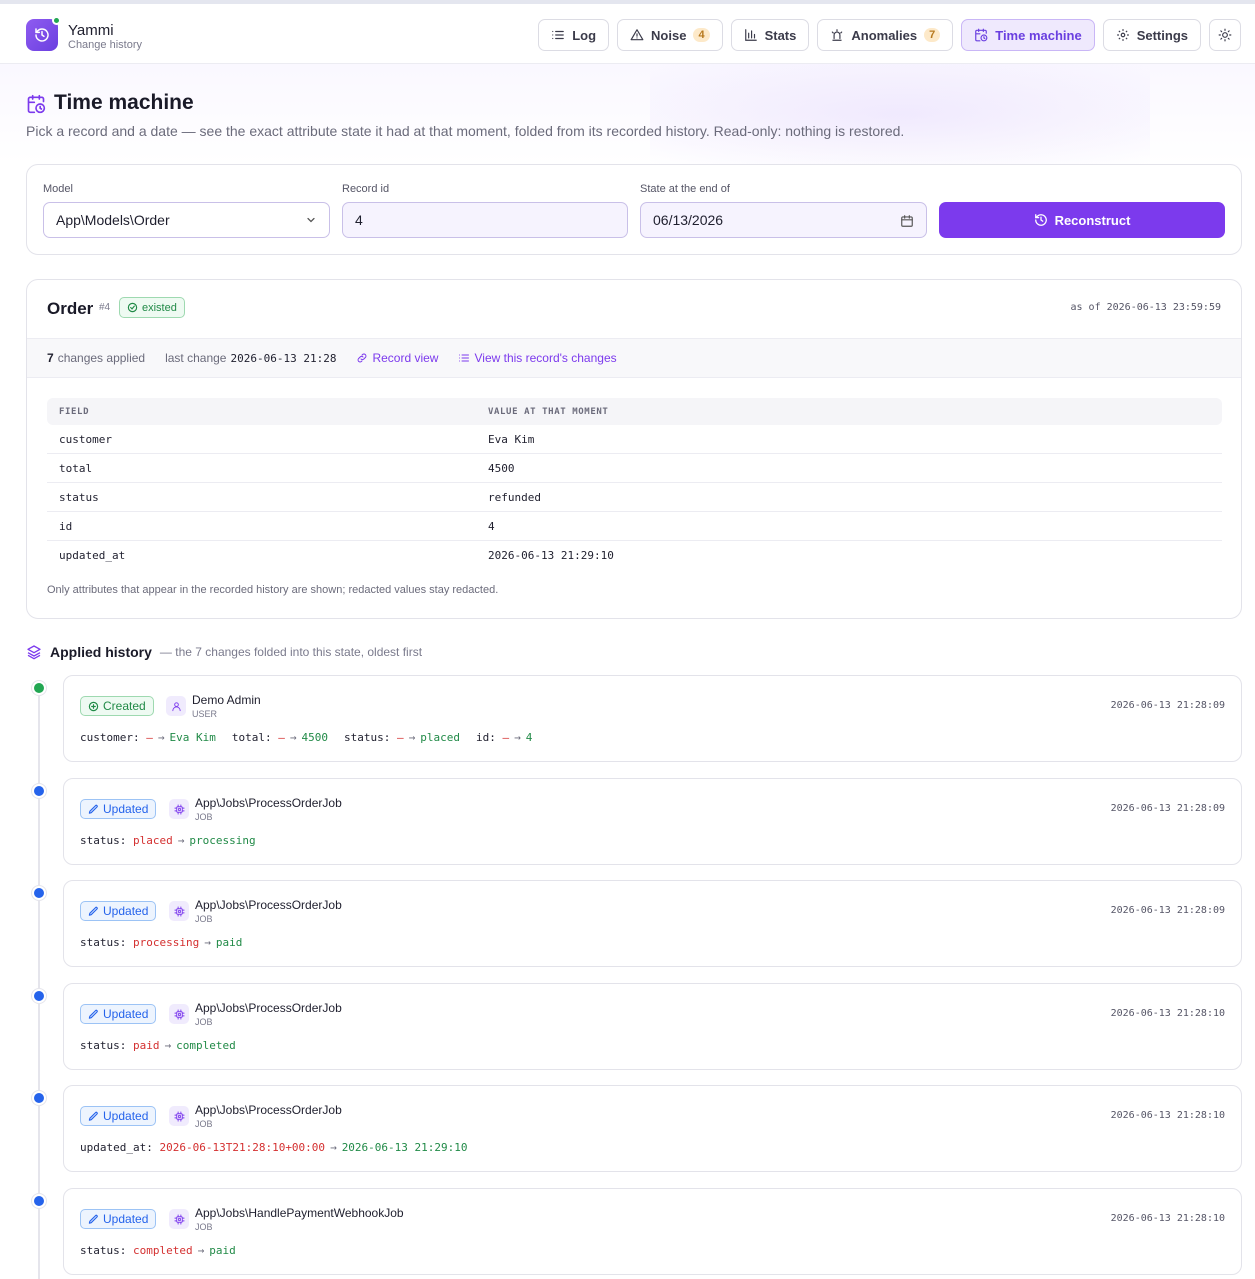 The width and height of the screenshot is (1255, 1279). I want to click on cpu-icon, so click(179, 809).